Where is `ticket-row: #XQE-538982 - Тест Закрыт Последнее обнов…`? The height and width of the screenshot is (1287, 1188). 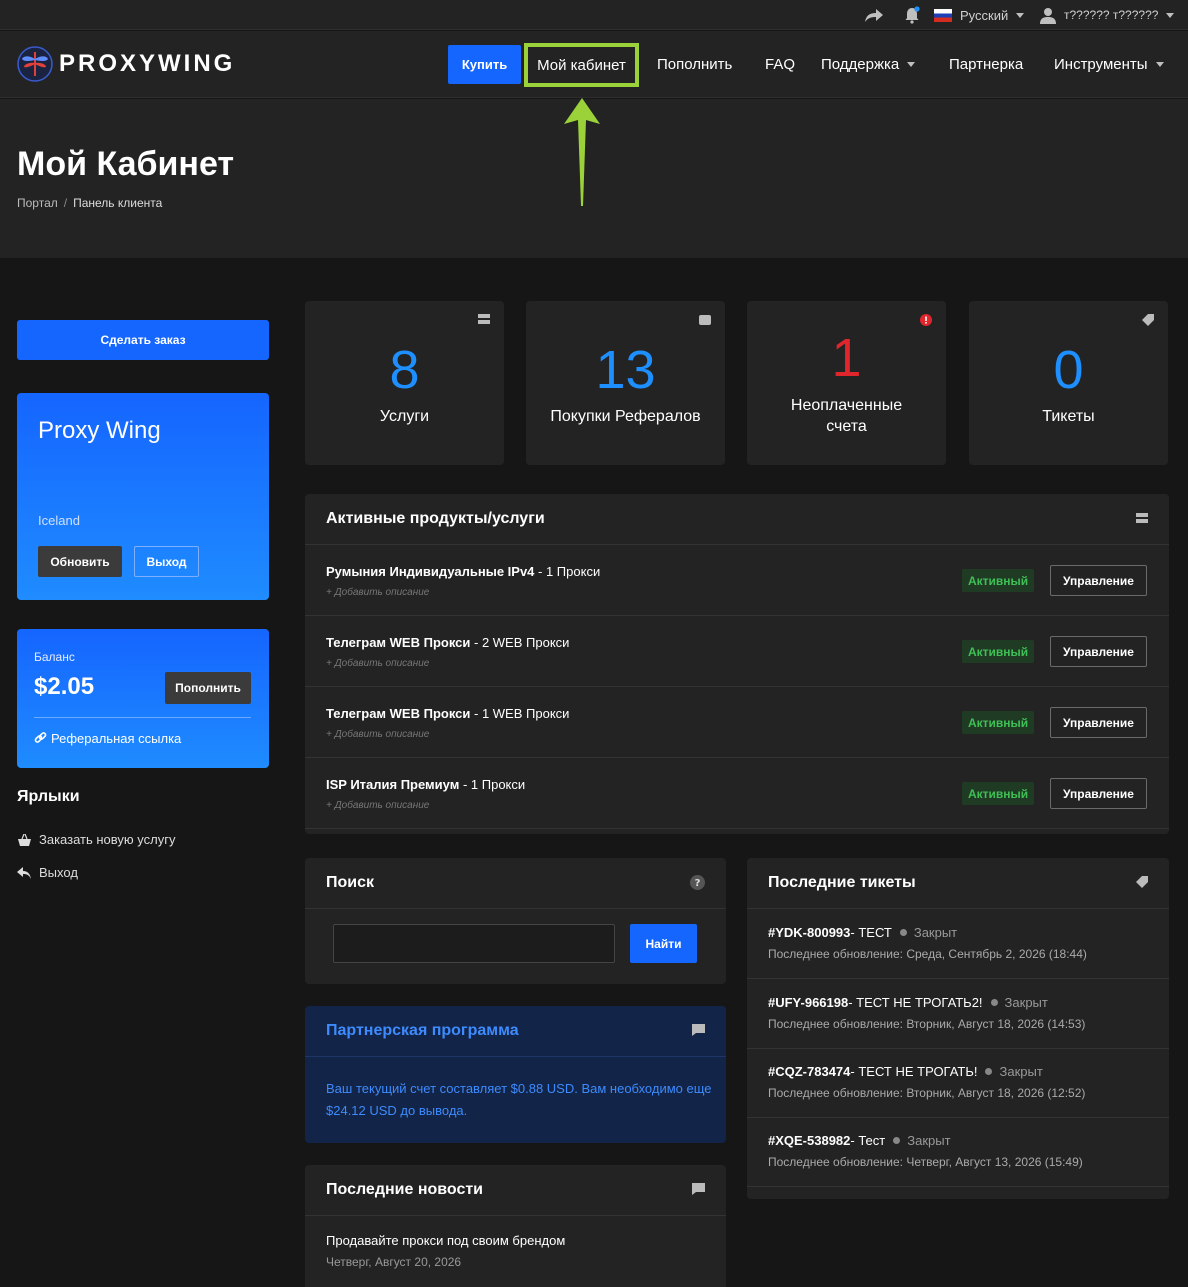 ticket-row: #XQE-538982 - Тест Закрыт Последнее обнов… is located at coordinates (958, 1152).